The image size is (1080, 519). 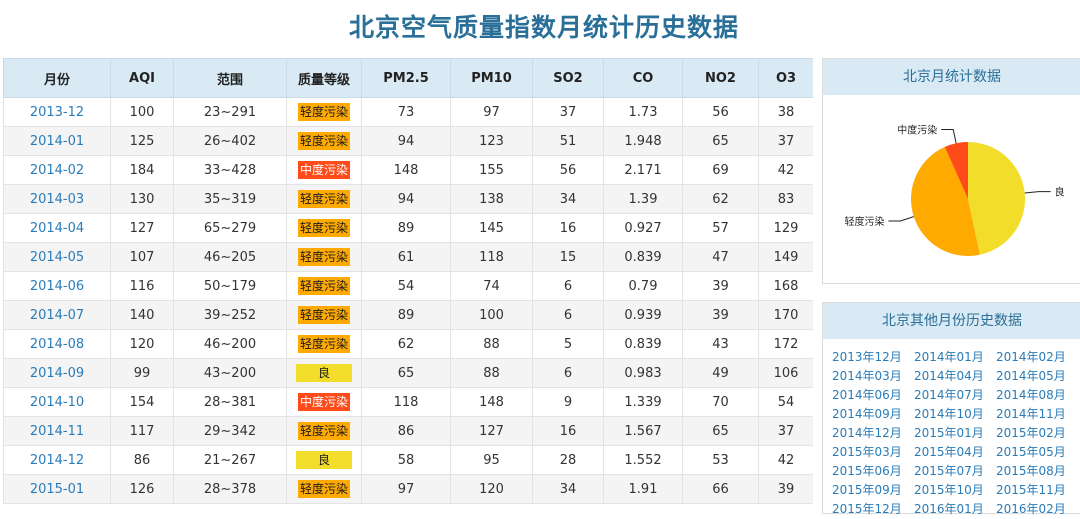 I want to click on history-month-link: 2016年02月, so click(x=1037, y=509).